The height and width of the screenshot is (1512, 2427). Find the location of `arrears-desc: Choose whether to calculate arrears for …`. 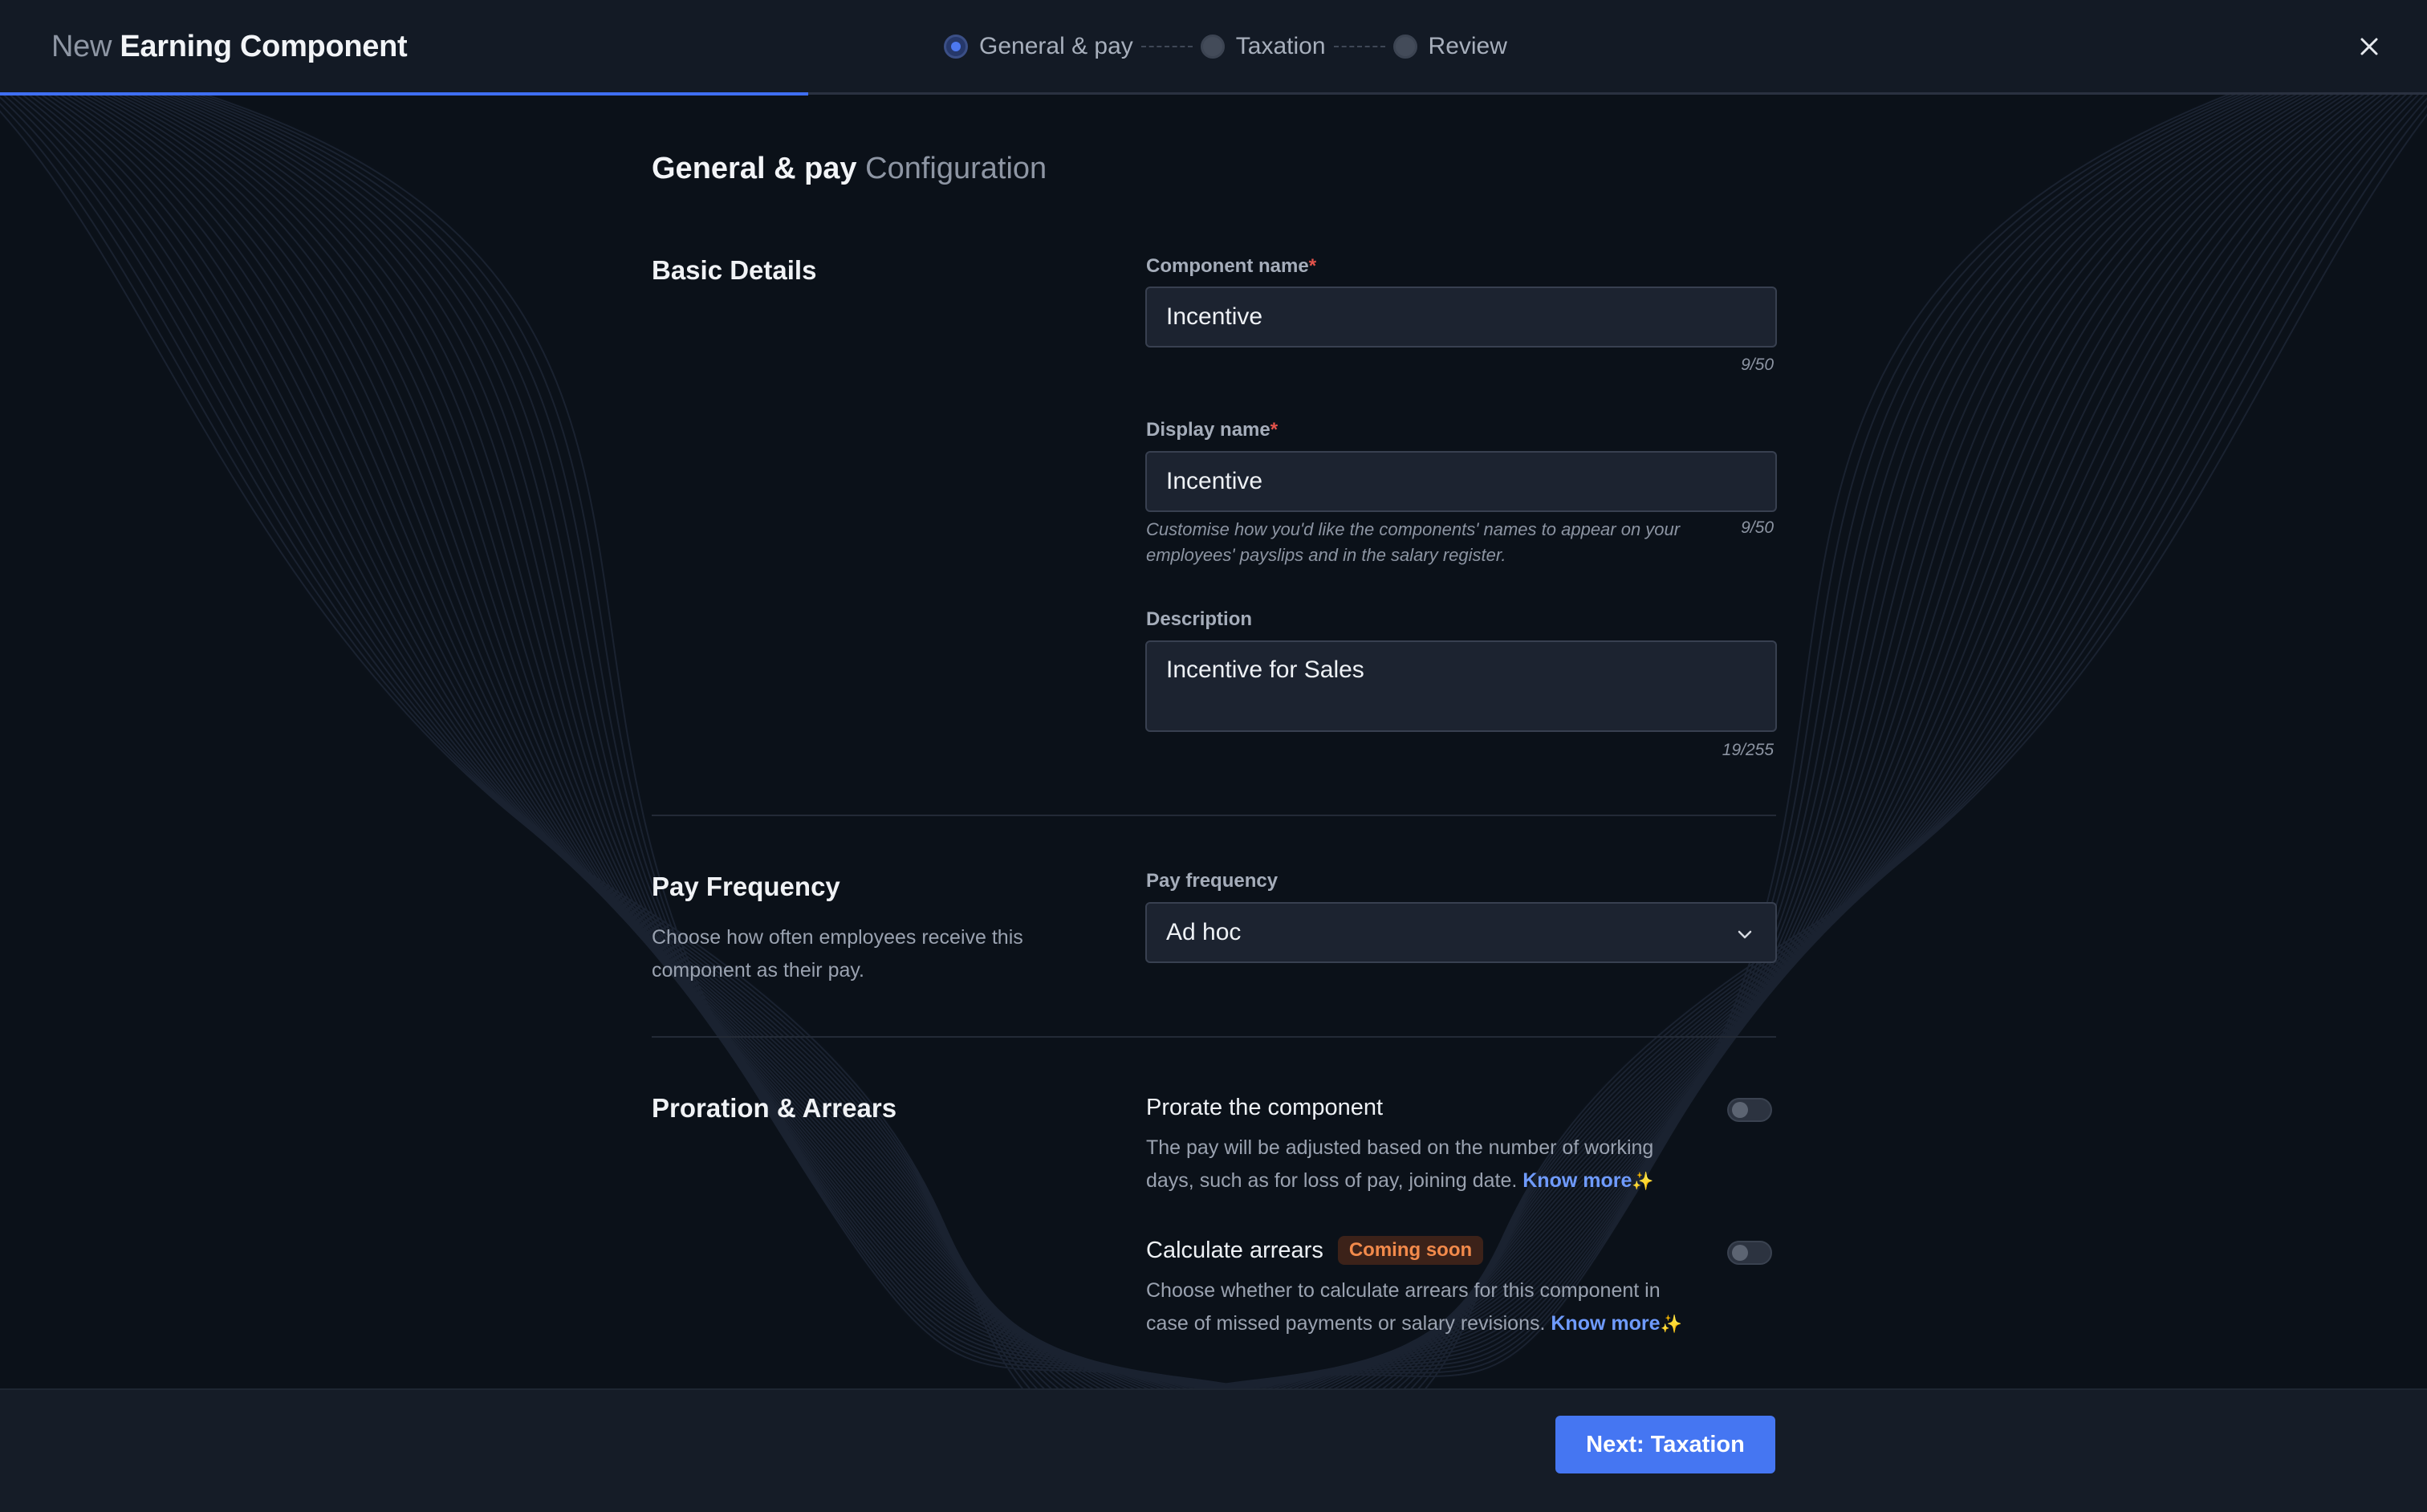

arrears-desc: Choose whether to calculate arrears for … is located at coordinates (1423, 1307).